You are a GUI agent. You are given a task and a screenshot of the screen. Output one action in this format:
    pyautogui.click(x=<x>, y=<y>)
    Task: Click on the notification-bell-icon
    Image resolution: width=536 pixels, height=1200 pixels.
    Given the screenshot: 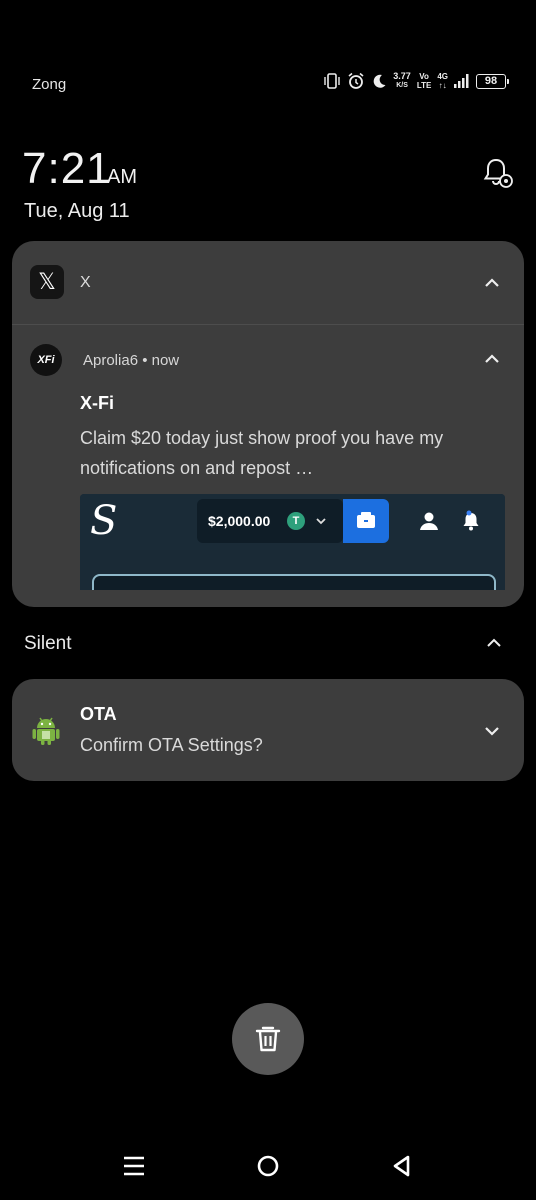 What is the action you would take?
    pyautogui.click(x=471, y=520)
    